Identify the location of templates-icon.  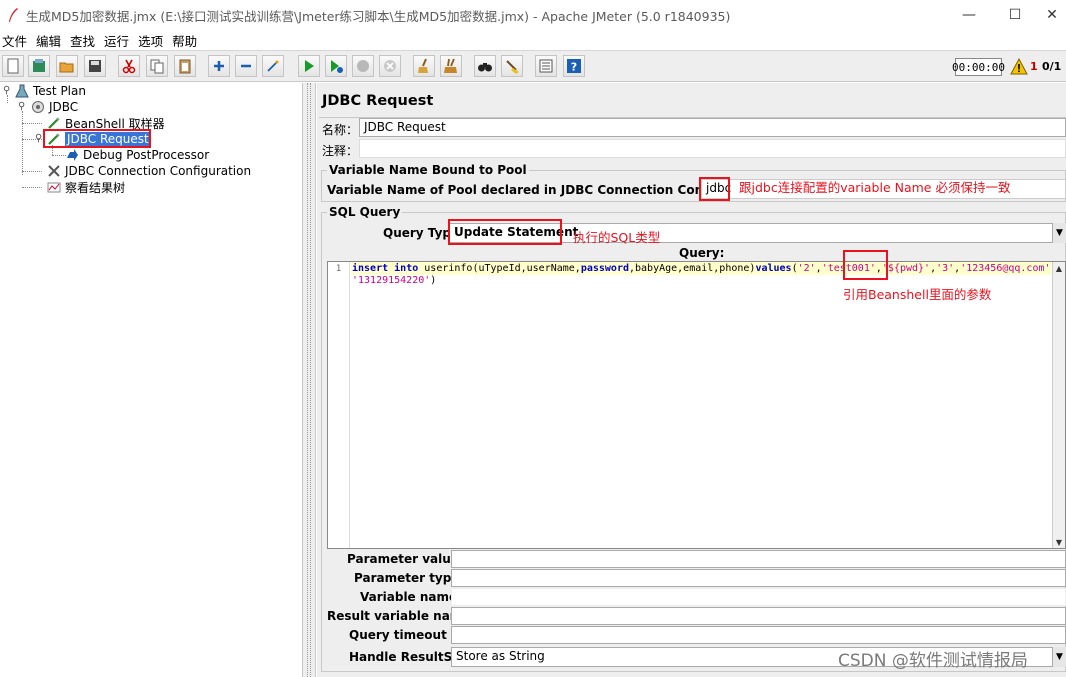
(39, 65).